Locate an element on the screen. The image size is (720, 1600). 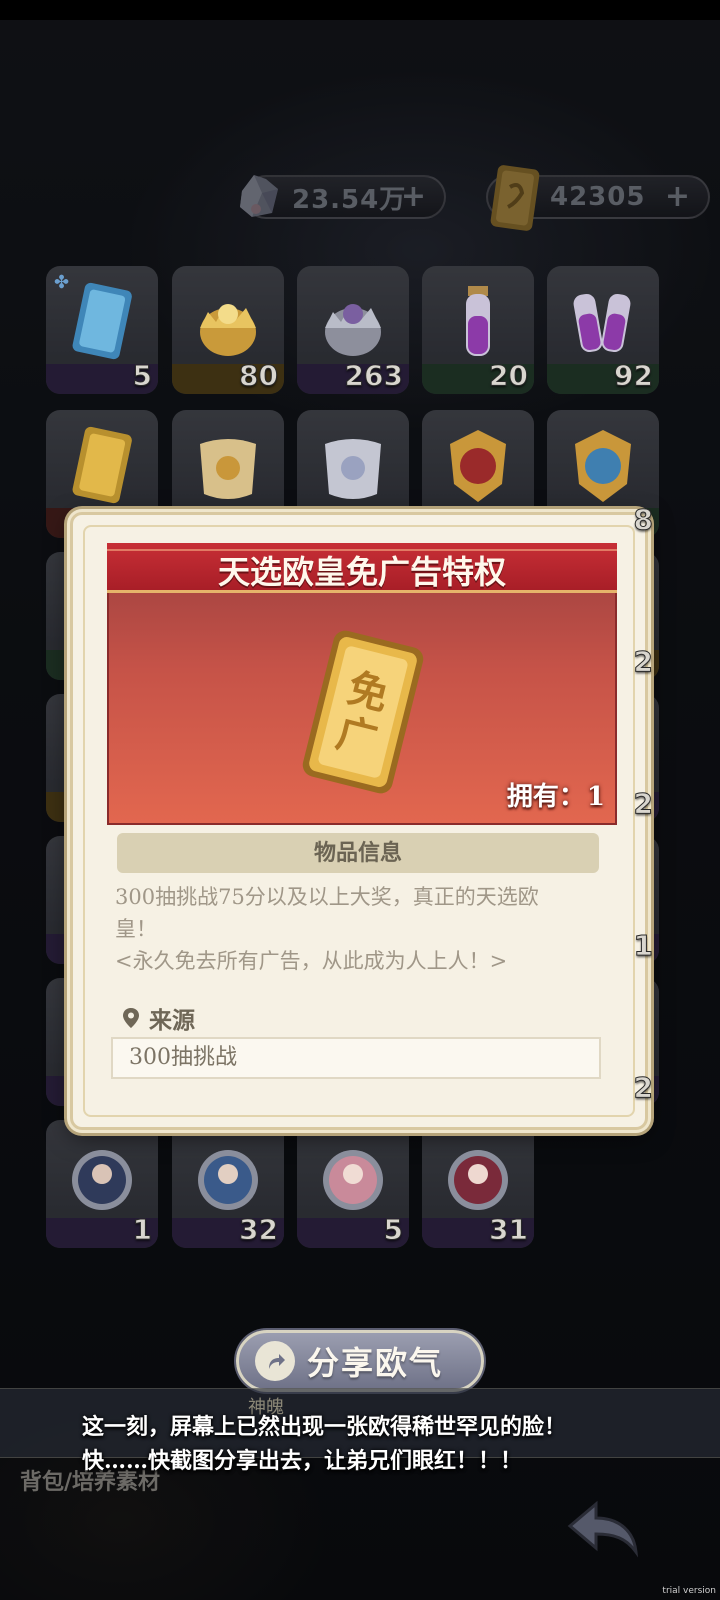
owned-value: 1 is located at coordinates (595, 797).